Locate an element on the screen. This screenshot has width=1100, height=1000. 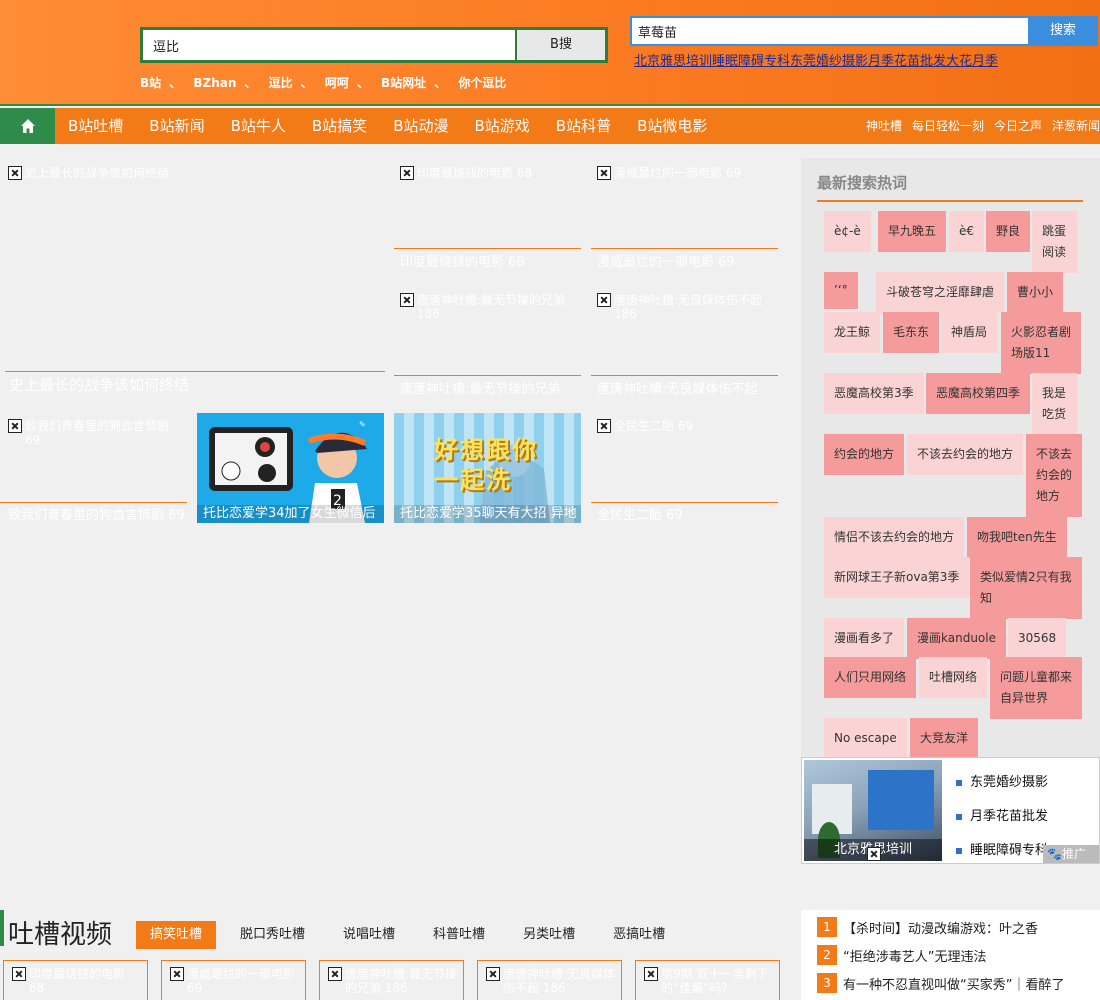
video-tile-big: 史上最长的战争该如何终结 史上最长的战争该如何终结 is located at coordinates (195, 277).